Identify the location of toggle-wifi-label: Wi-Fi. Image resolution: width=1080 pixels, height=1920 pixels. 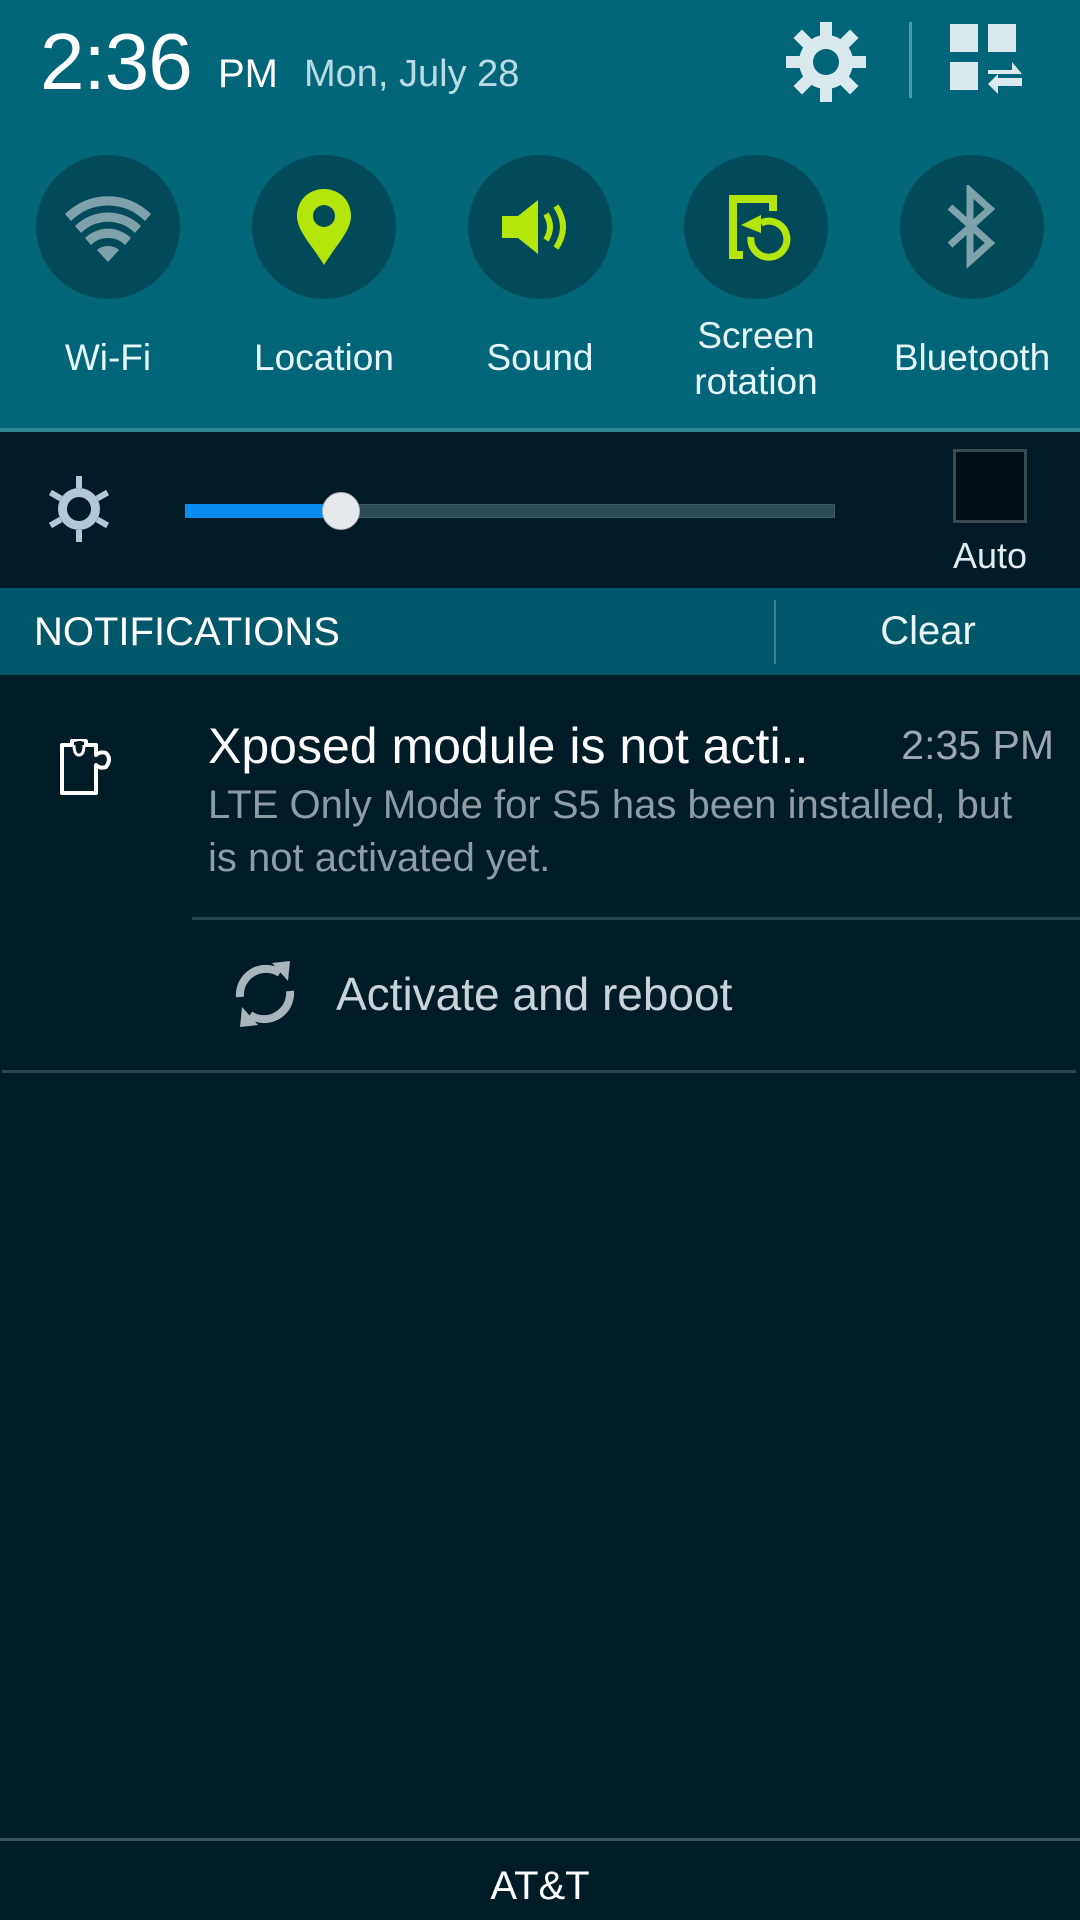
(108, 357).